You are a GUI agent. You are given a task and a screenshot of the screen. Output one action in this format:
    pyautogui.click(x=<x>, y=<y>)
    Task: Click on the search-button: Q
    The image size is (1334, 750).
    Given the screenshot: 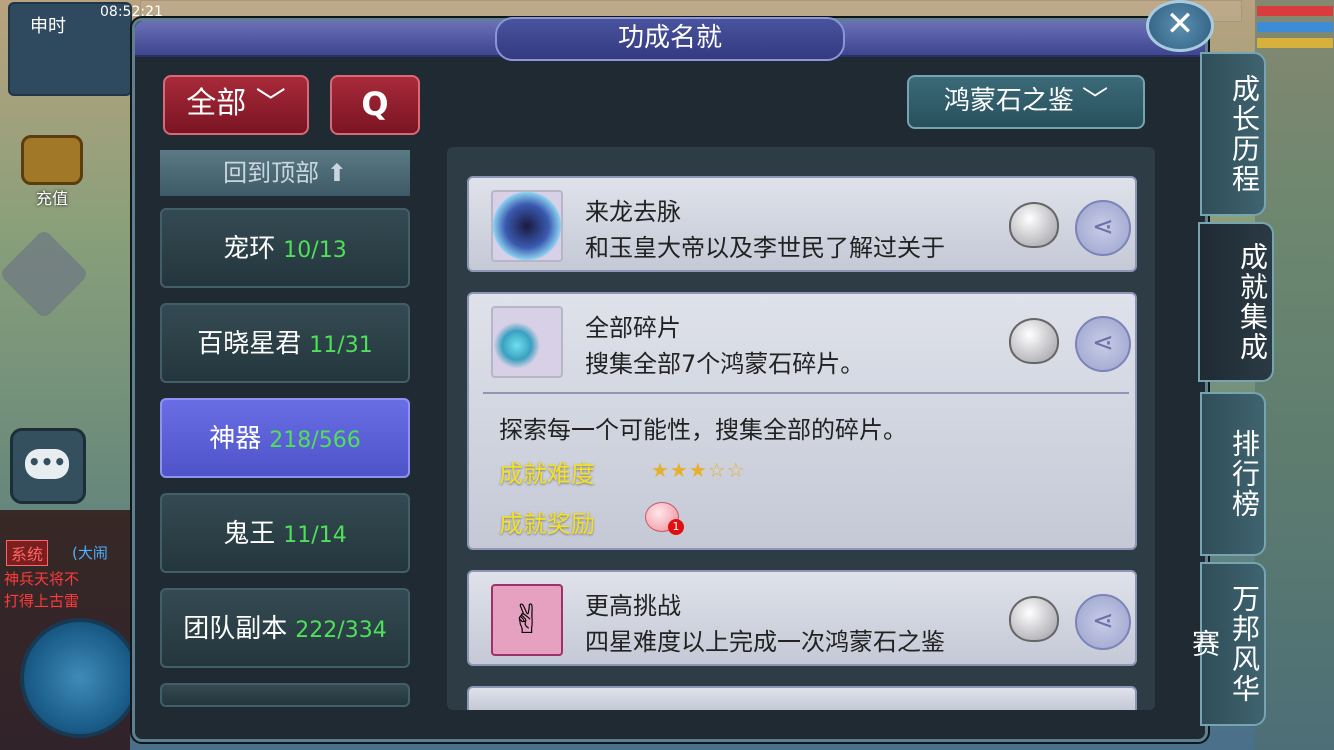 What is the action you would take?
    pyautogui.click(x=375, y=105)
    